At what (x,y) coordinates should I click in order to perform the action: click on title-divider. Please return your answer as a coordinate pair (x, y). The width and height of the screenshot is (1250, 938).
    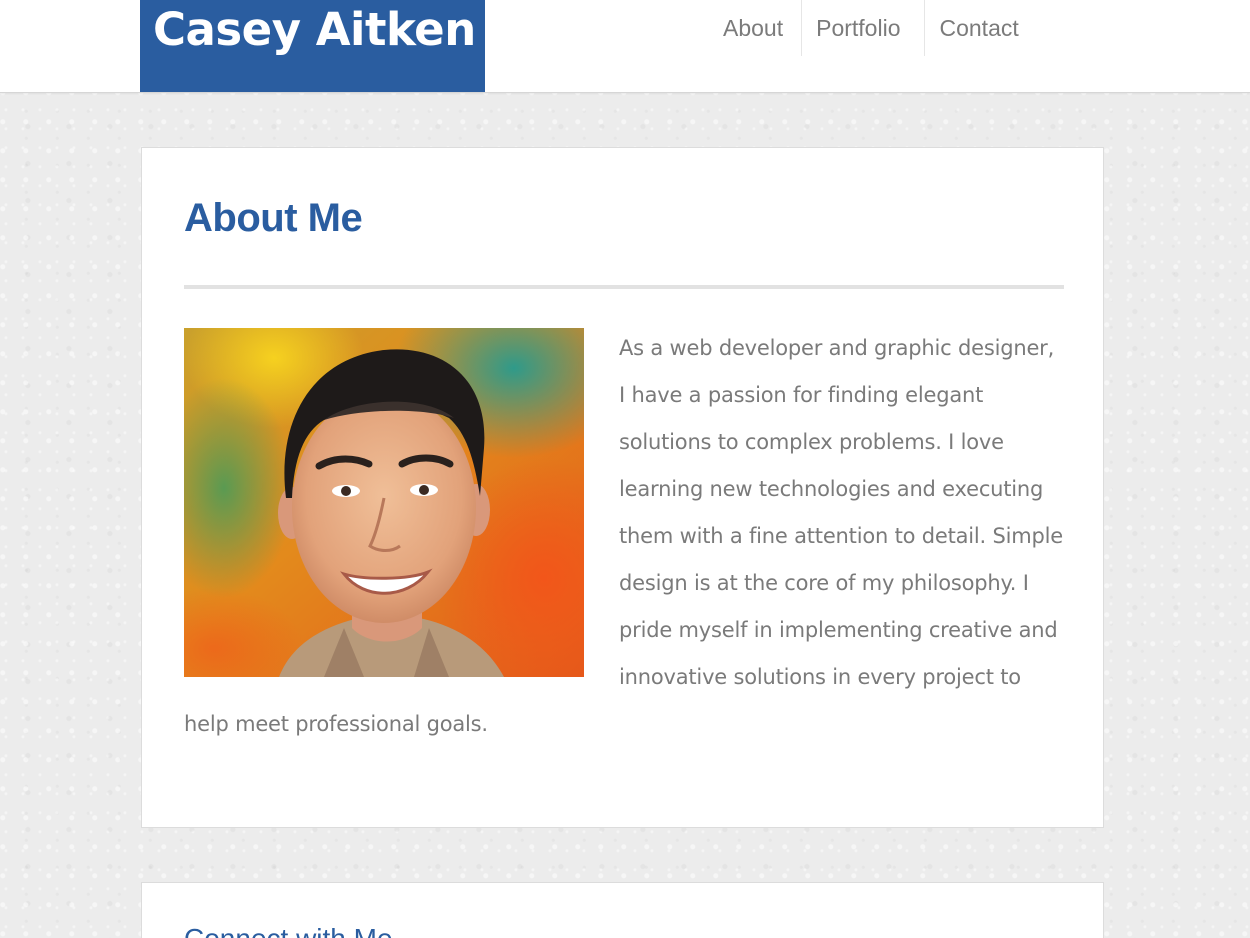
    Looking at the image, I should click on (624, 287).